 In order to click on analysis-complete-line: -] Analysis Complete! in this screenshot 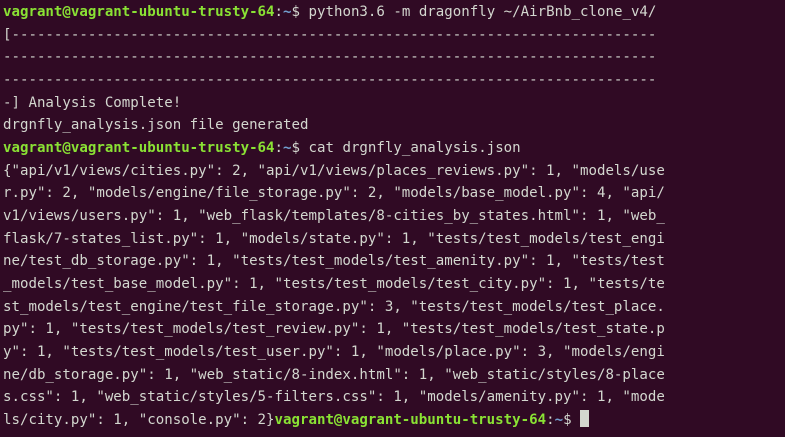, I will do `click(92, 102)`.